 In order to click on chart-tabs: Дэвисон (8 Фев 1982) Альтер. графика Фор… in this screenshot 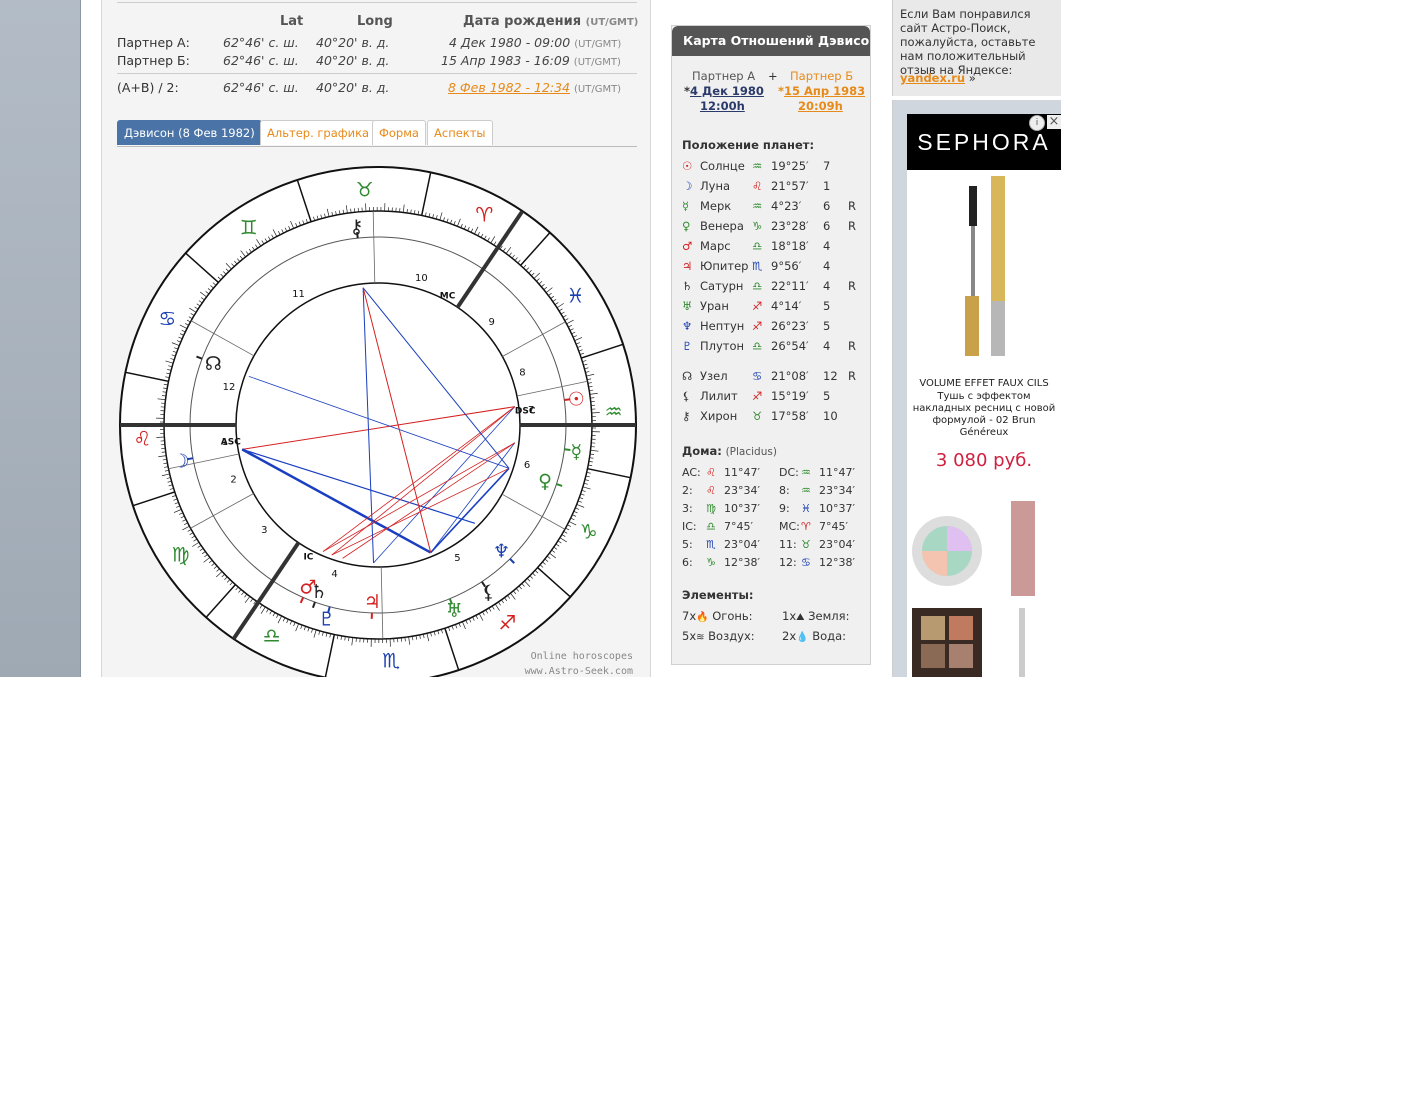, I will do `click(377, 133)`.